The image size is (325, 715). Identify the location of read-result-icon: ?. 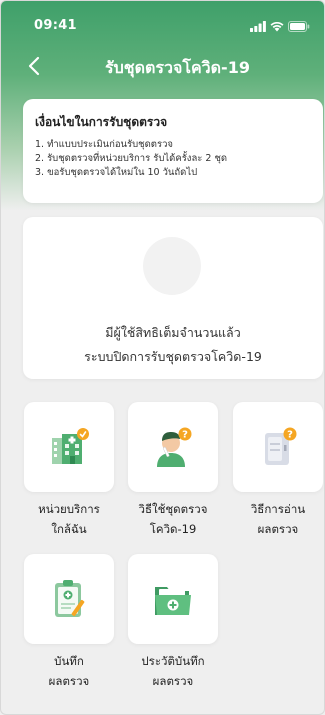
(281, 446).